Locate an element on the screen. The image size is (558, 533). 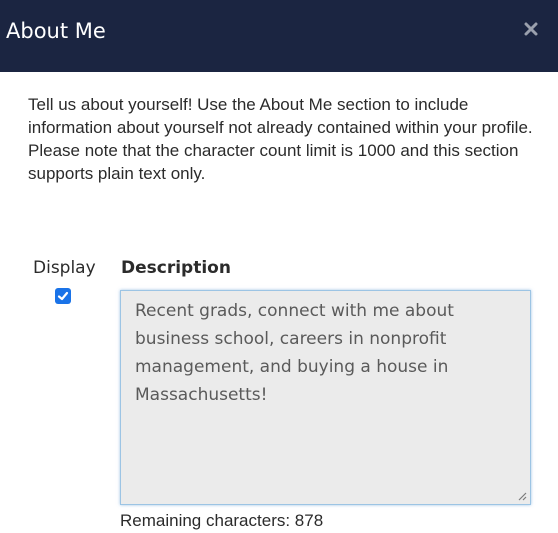
display-checkbox is located at coordinates (63, 296).